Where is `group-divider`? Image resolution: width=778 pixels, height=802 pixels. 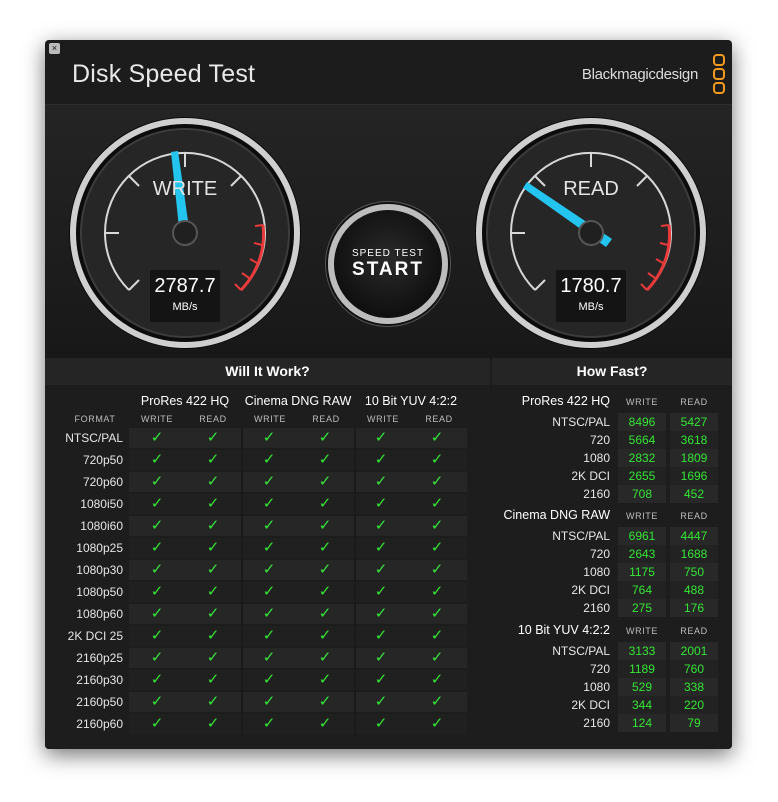
group-divider is located at coordinates (242, 582).